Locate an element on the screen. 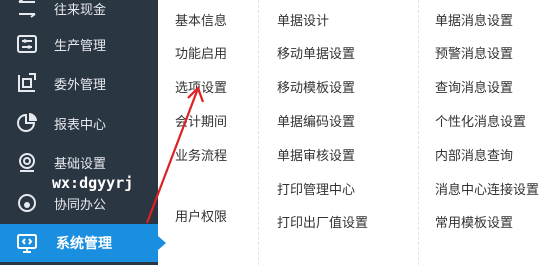 This screenshot has width=554, height=265. watermark-text: wx:dgyyrj is located at coordinates (93, 183).